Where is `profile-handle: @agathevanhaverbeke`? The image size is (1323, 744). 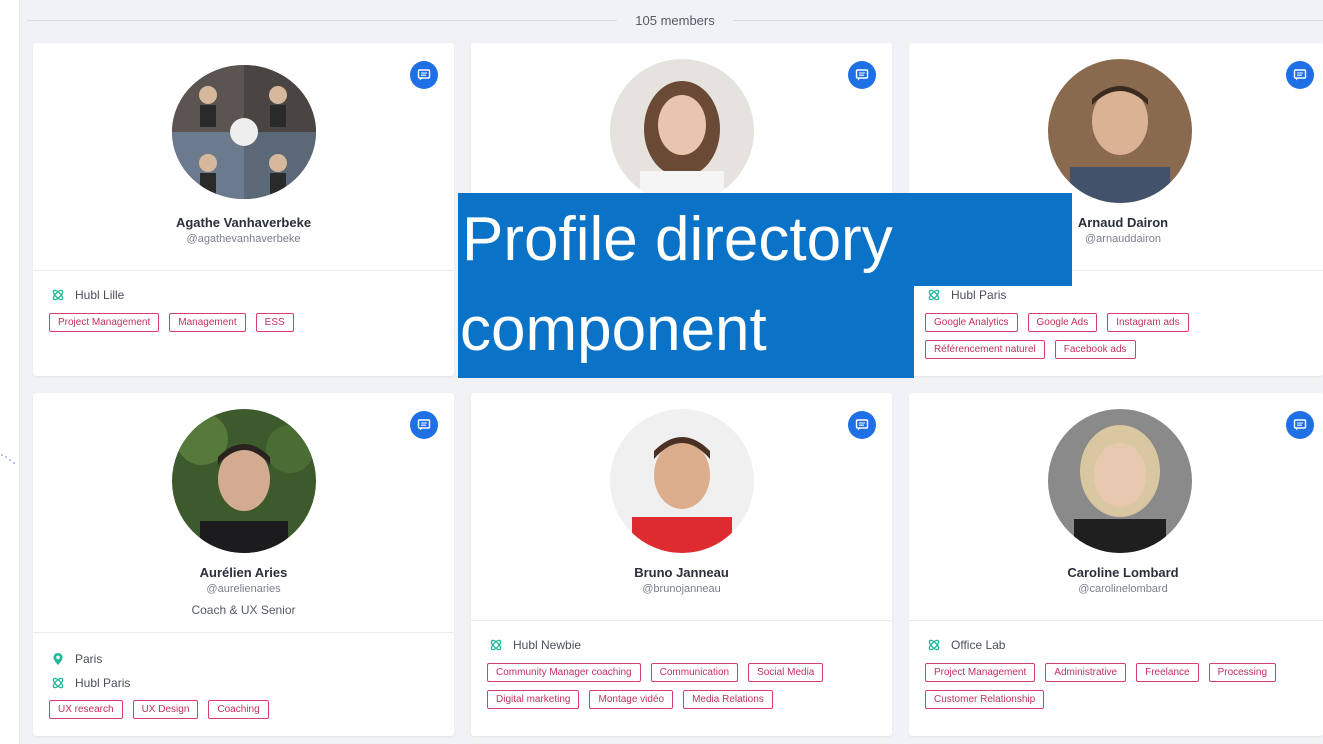 profile-handle: @agathevanhaverbeke is located at coordinates (243, 239).